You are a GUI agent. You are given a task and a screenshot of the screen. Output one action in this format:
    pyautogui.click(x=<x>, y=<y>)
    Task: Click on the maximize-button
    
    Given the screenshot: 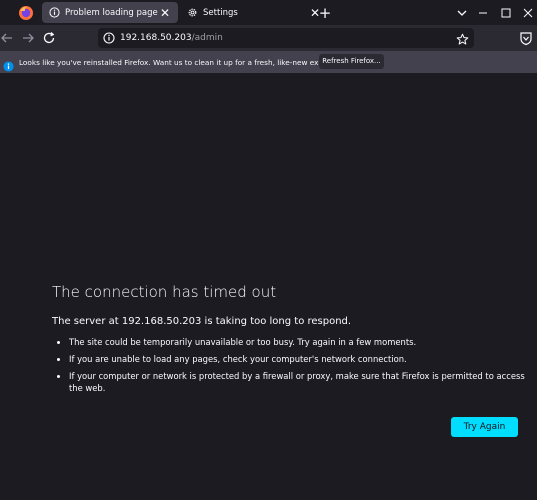 What is the action you would take?
    pyautogui.click(x=506, y=13)
    